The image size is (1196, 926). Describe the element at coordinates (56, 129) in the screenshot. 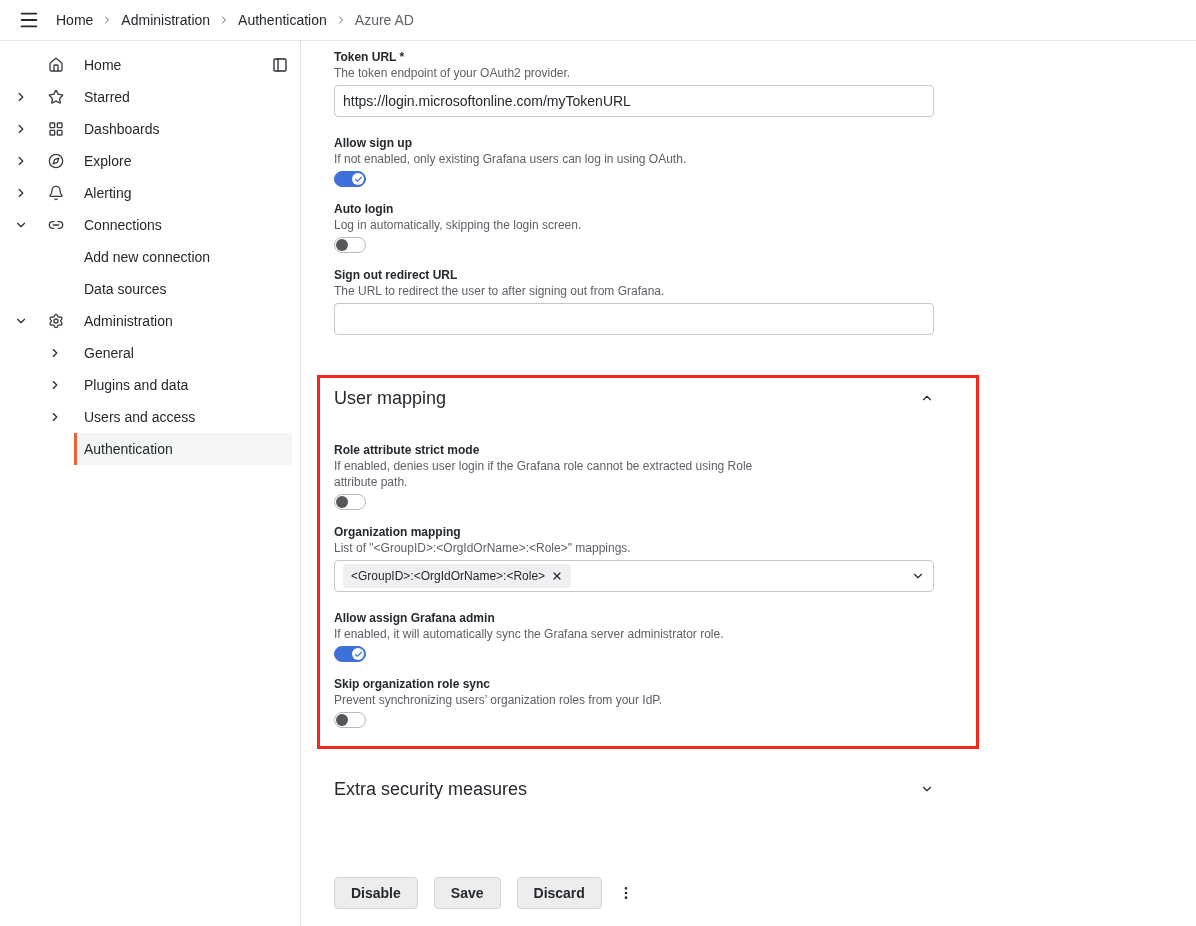

I see `grid-icon` at that location.